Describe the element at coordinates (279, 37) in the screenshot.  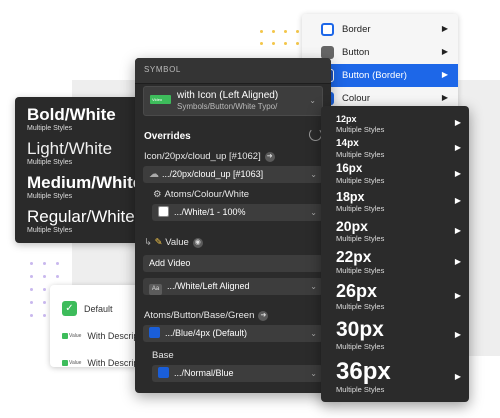
I see `dot-grid-yellow` at that location.